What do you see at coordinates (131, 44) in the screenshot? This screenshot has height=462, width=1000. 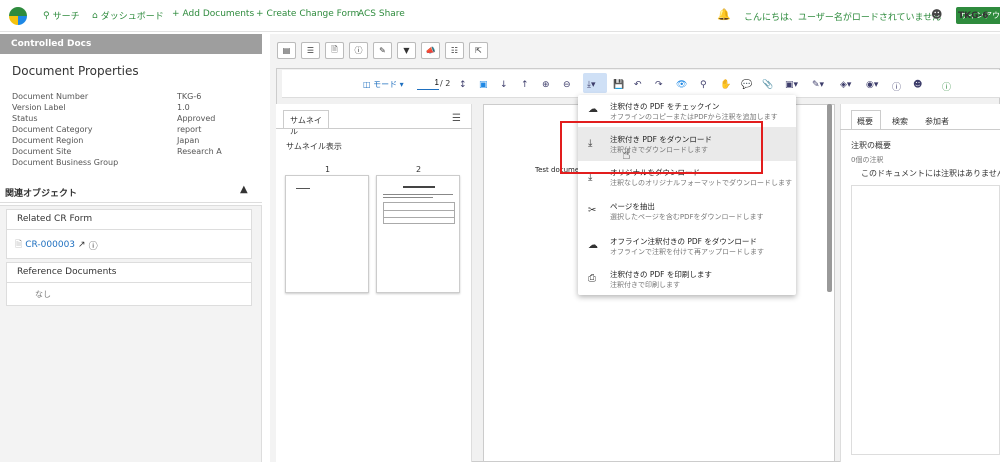 I see `panel-header: Controlled Docs` at bounding box center [131, 44].